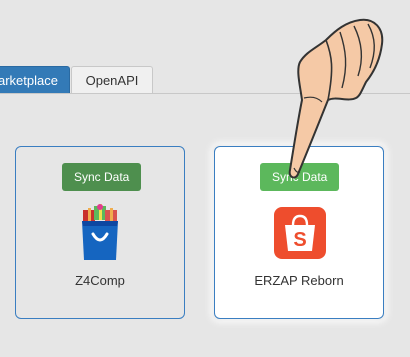  I want to click on integration-name: Z4Comp, so click(100, 280).